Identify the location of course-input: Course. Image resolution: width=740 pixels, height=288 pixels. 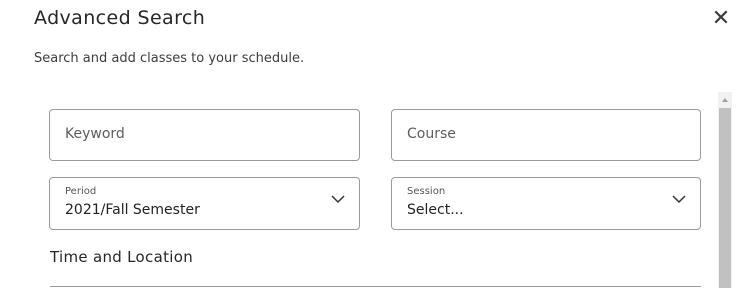
(546, 135).